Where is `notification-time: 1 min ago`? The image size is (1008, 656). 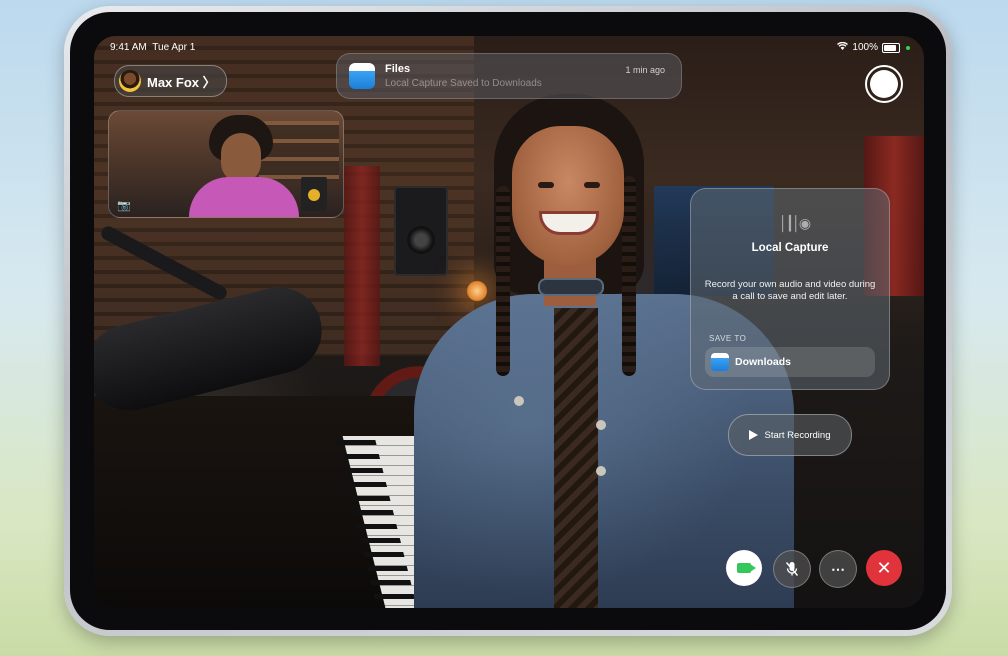
notification-time: 1 min ago is located at coordinates (645, 70).